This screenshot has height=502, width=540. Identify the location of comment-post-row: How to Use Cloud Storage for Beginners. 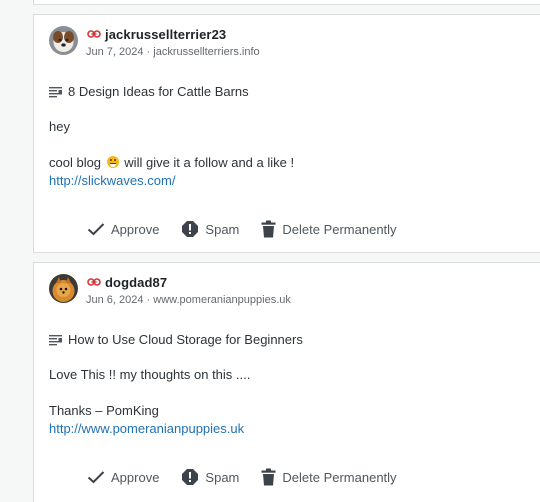
(176, 339).